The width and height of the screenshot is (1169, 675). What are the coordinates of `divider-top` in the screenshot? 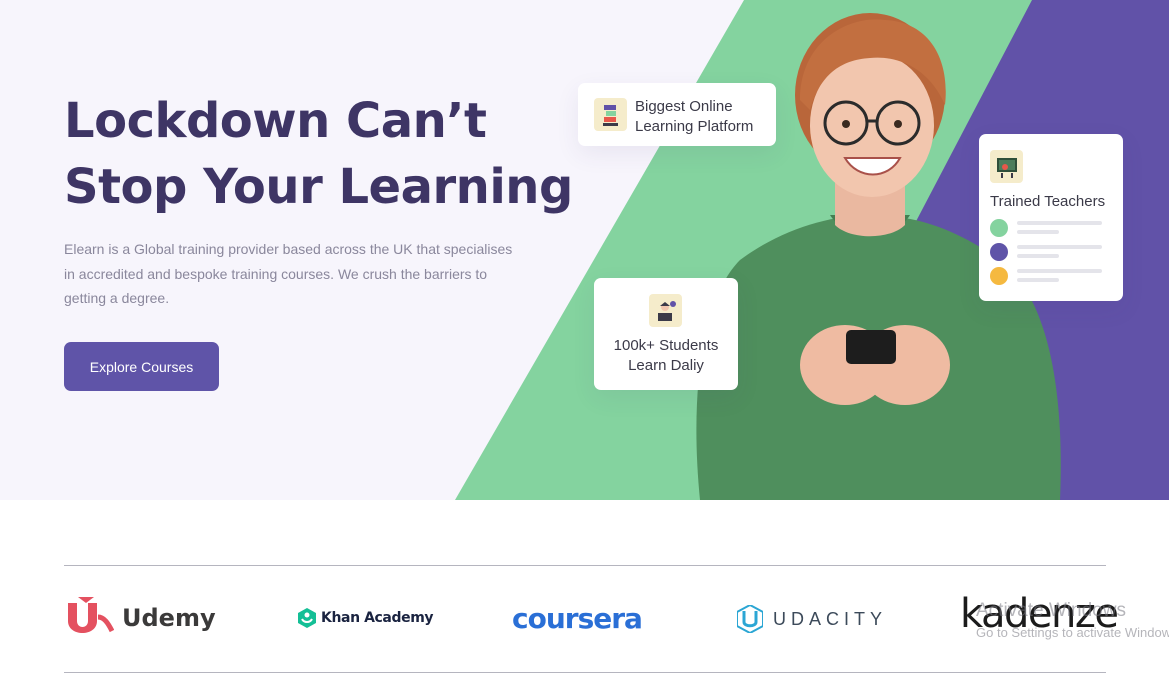 It's located at (585, 565).